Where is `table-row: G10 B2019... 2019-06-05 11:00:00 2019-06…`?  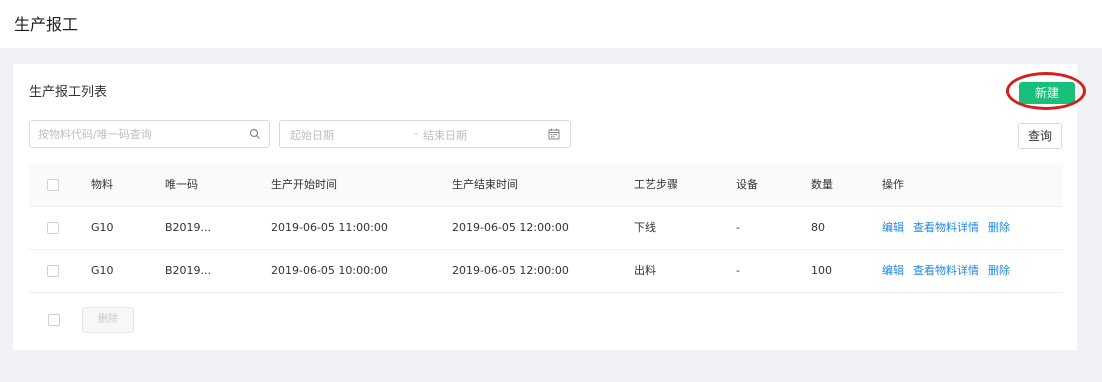 table-row: G10 B2019... 2019-06-05 11:00:00 2019-06… is located at coordinates (546, 228).